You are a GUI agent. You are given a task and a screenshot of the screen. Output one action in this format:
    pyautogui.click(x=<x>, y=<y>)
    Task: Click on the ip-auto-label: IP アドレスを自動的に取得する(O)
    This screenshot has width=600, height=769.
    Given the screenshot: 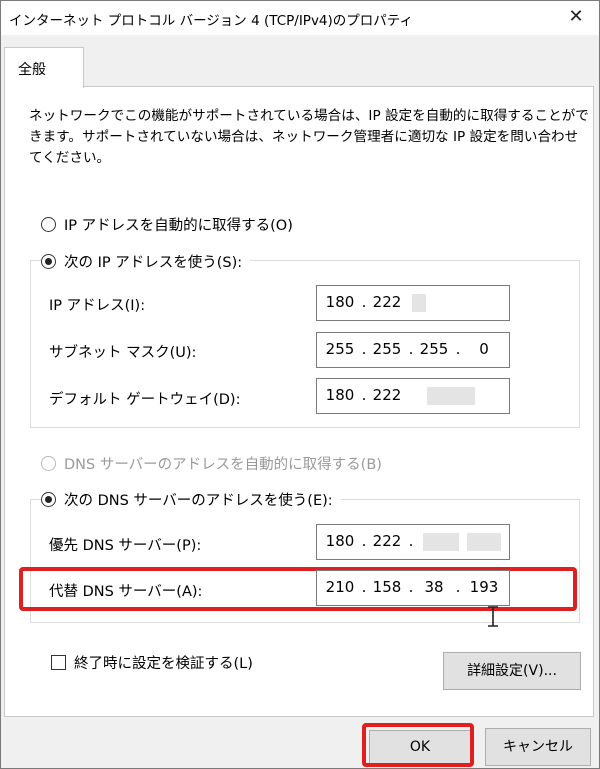 What is the action you would take?
    pyautogui.click(x=178, y=226)
    